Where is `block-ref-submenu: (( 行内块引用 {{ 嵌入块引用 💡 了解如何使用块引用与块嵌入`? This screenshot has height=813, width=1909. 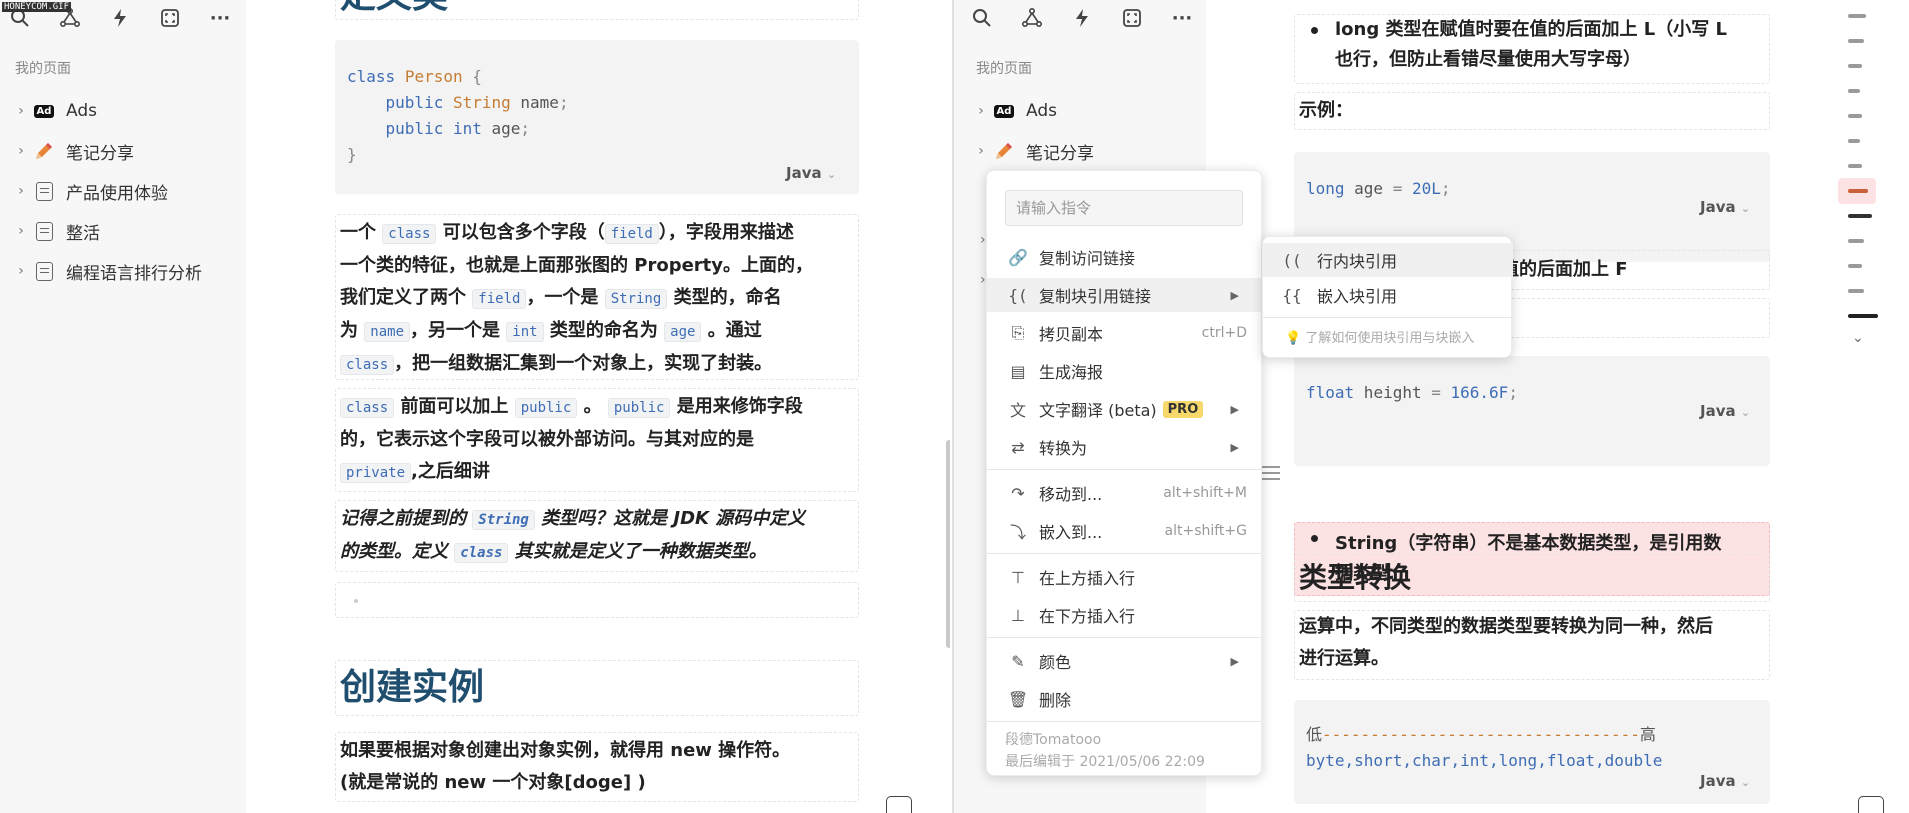 block-ref-submenu: (( 行内块引用 {{ 嵌入块引用 💡 了解如何使用块引用与块嵌入 is located at coordinates (1387, 297).